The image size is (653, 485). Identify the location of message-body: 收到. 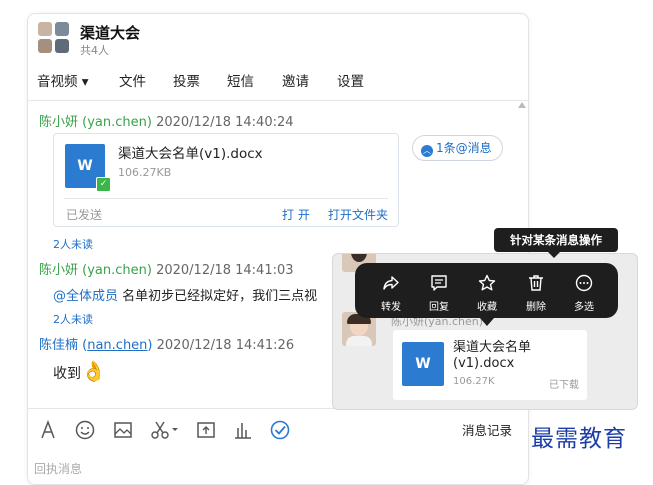
(67, 374).